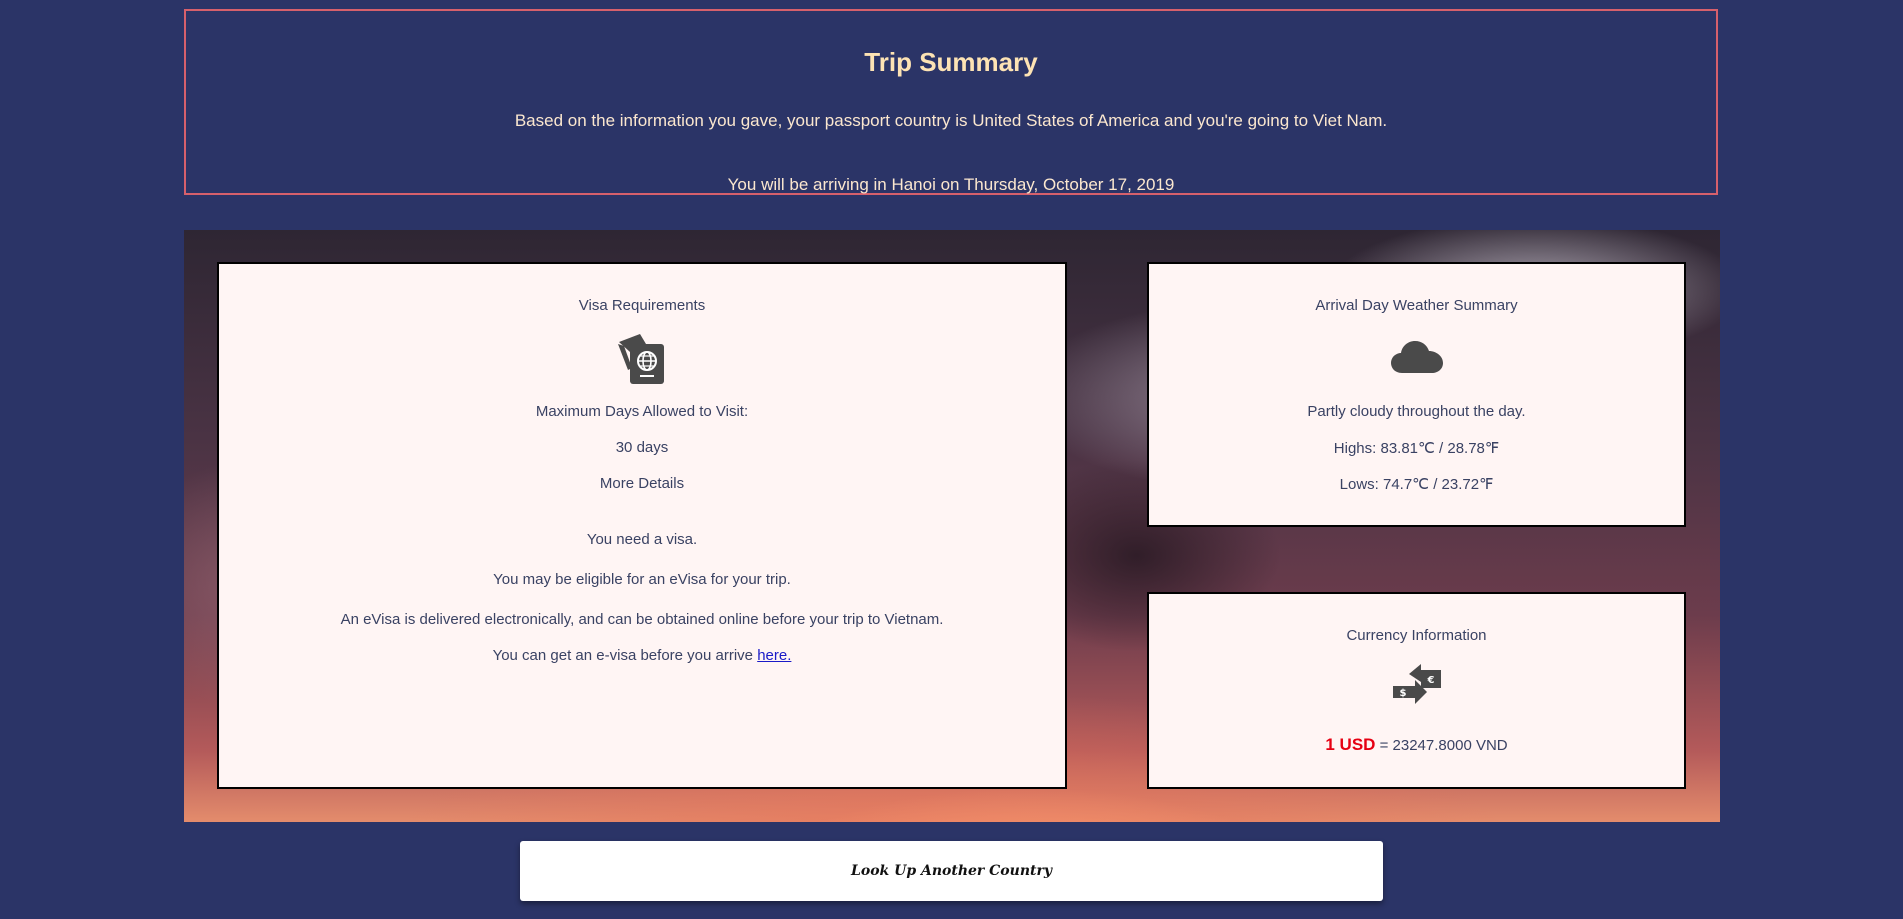 This screenshot has height=919, width=1903. Describe the element at coordinates (642, 411) in the screenshot. I see `max-days-label: Maximum Days Allowed to Visit:` at that location.